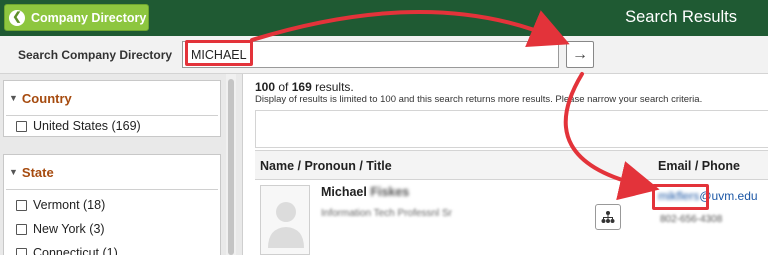 The height and width of the screenshot is (255, 768). I want to click on state-facet-header: ▼ State, so click(112, 172).